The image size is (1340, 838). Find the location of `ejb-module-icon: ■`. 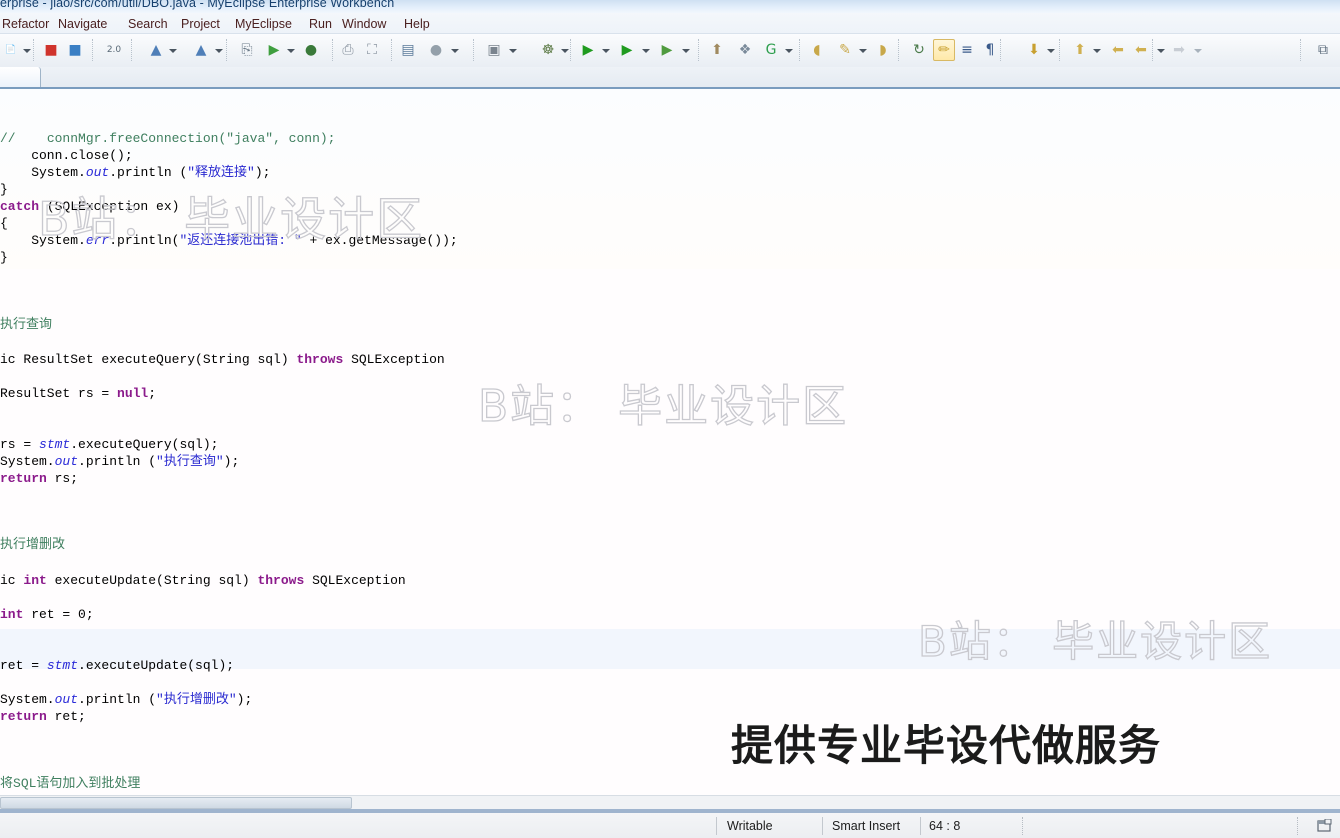

ejb-module-icon: ■ is located at coordinates (51, 50).